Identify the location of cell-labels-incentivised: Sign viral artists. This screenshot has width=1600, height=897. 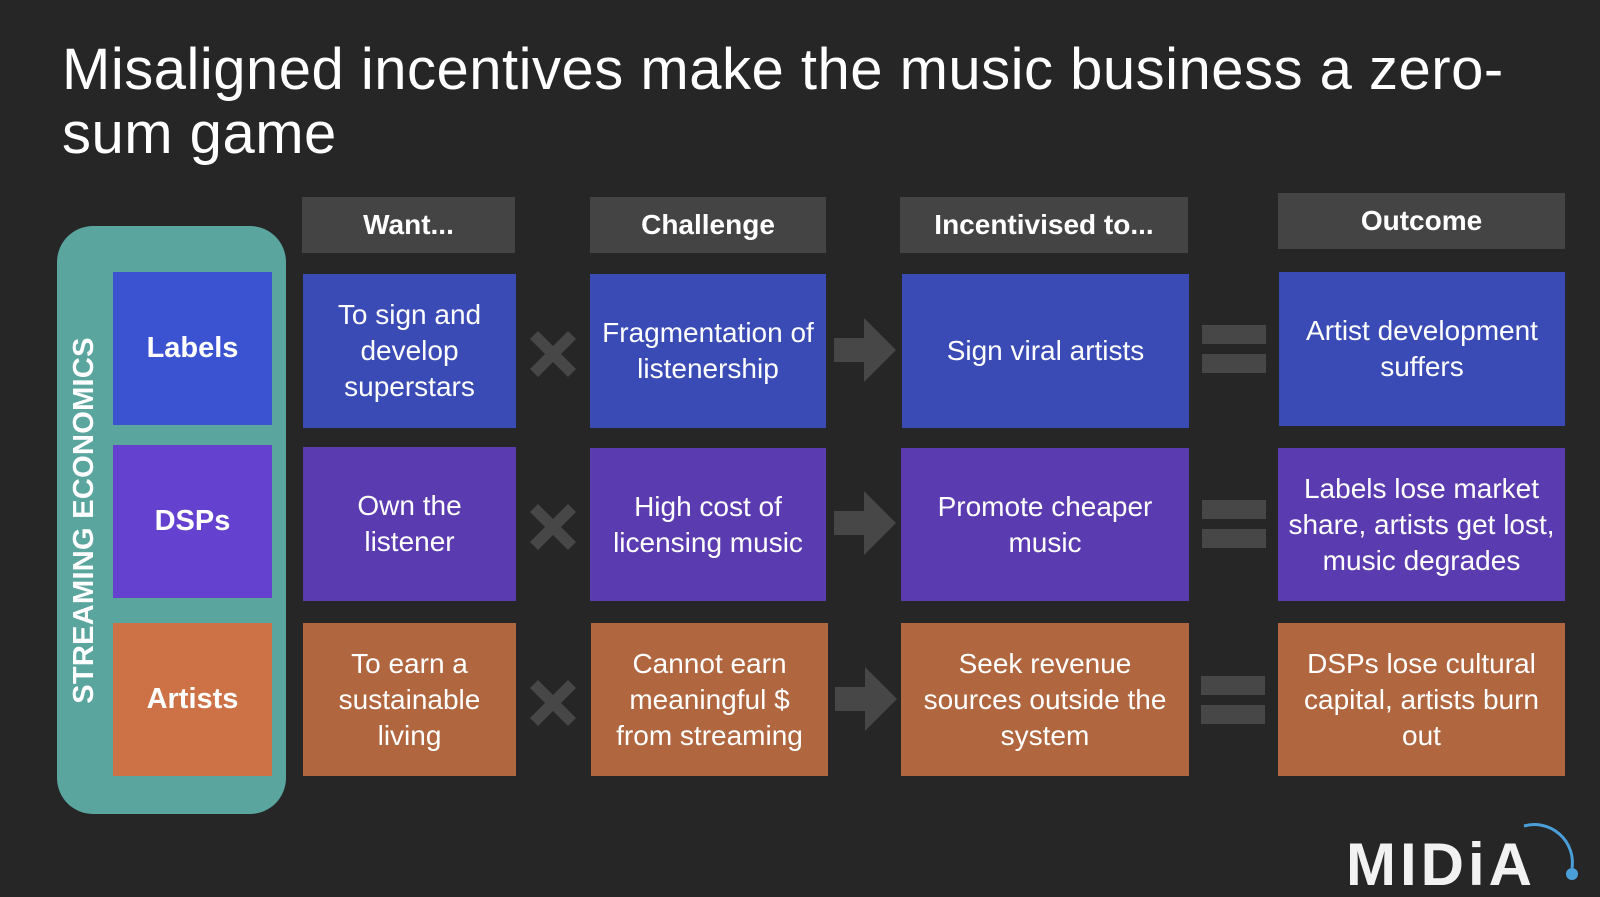
(1045, 351).